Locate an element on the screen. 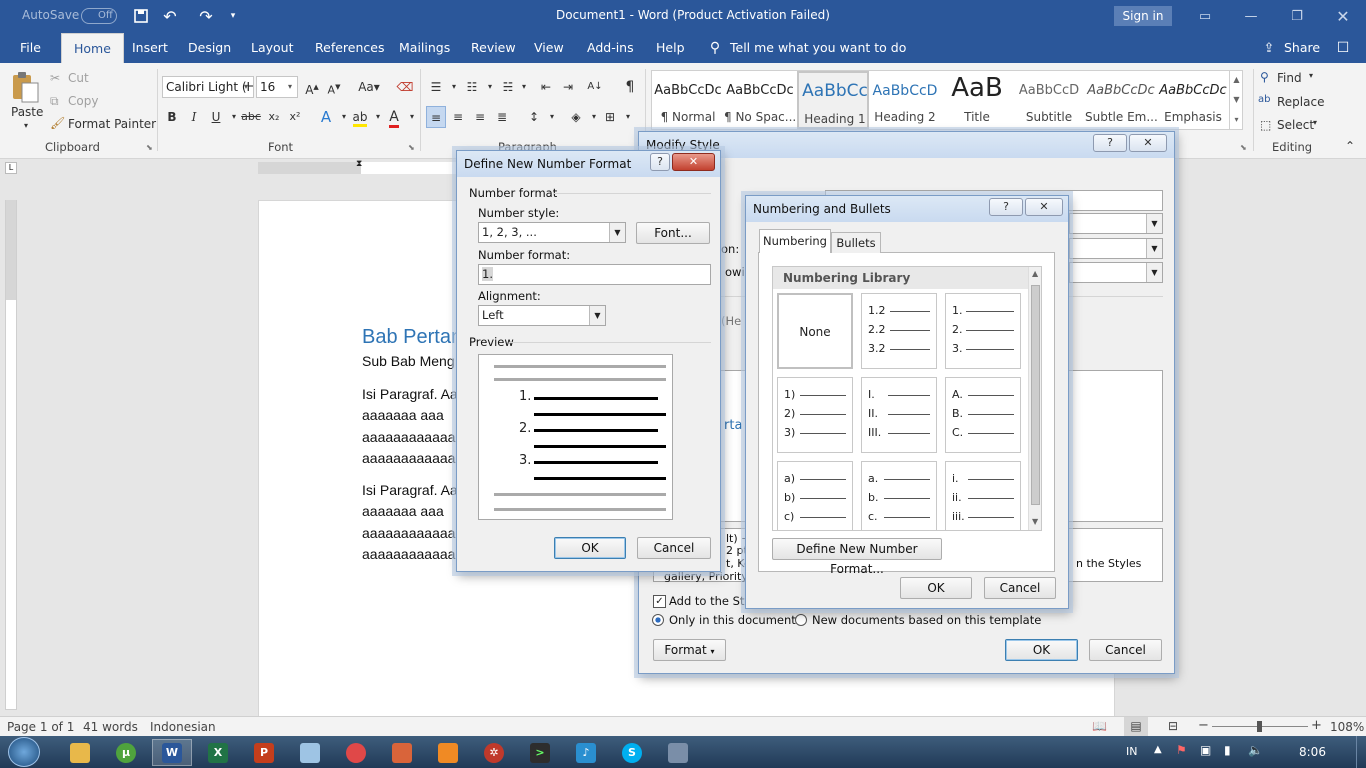  utorrent-icon: µ is located at coordinates (126, 752).